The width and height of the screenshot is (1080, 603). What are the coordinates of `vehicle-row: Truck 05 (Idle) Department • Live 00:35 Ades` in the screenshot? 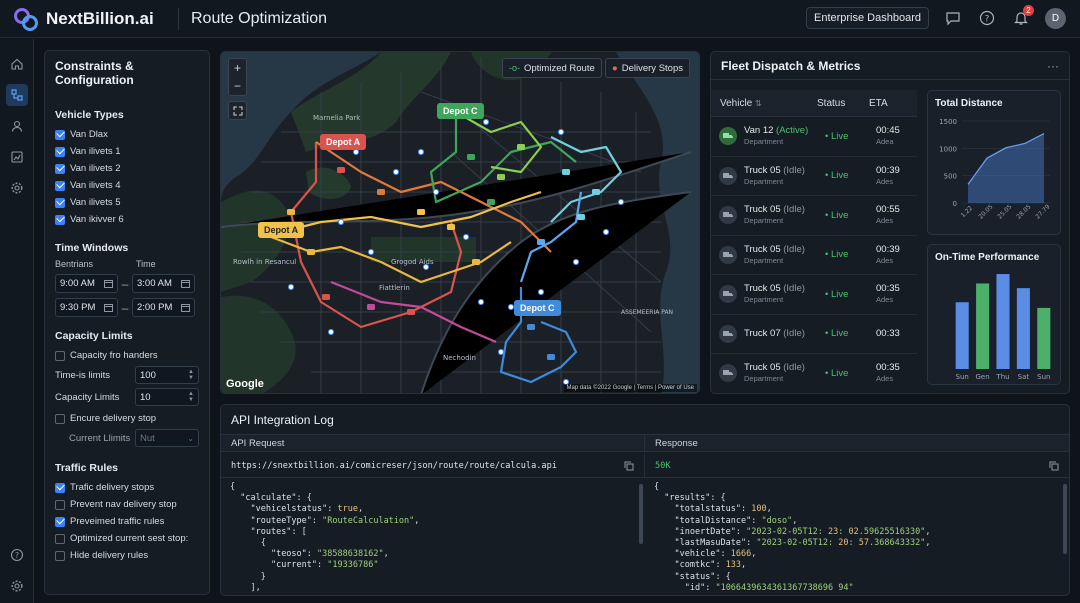 It's located at (814, 295).